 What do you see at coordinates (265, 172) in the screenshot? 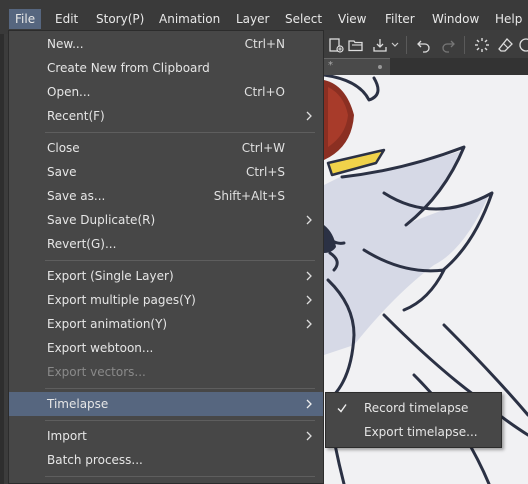
I see `menu-item-shortcut: Ctrl+S` at bounding box center [265, 172].